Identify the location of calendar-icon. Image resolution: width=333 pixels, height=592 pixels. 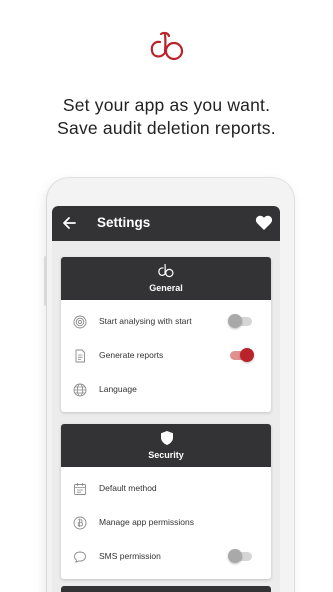
(80, 489).